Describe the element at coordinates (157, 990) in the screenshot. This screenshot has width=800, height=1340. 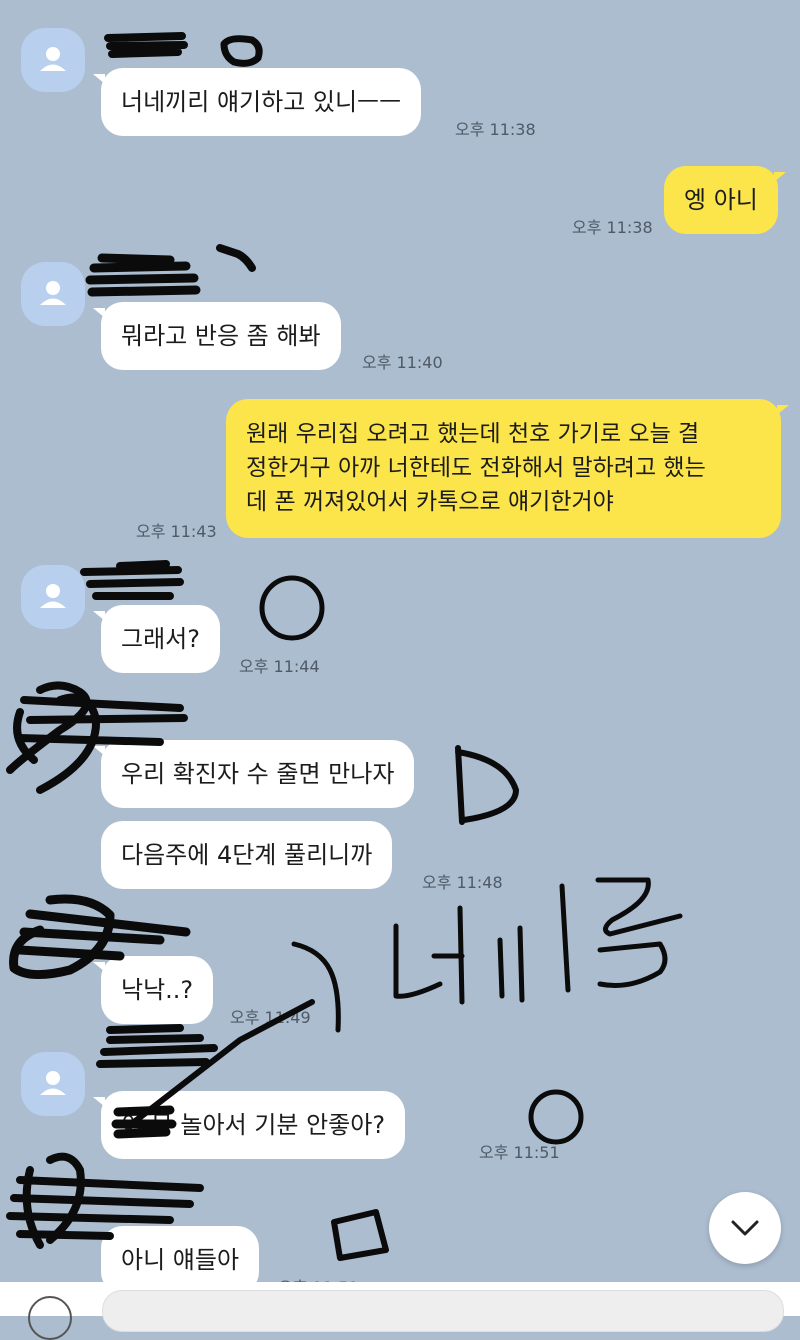
I see `message-text: 낙낙..?` at that location.